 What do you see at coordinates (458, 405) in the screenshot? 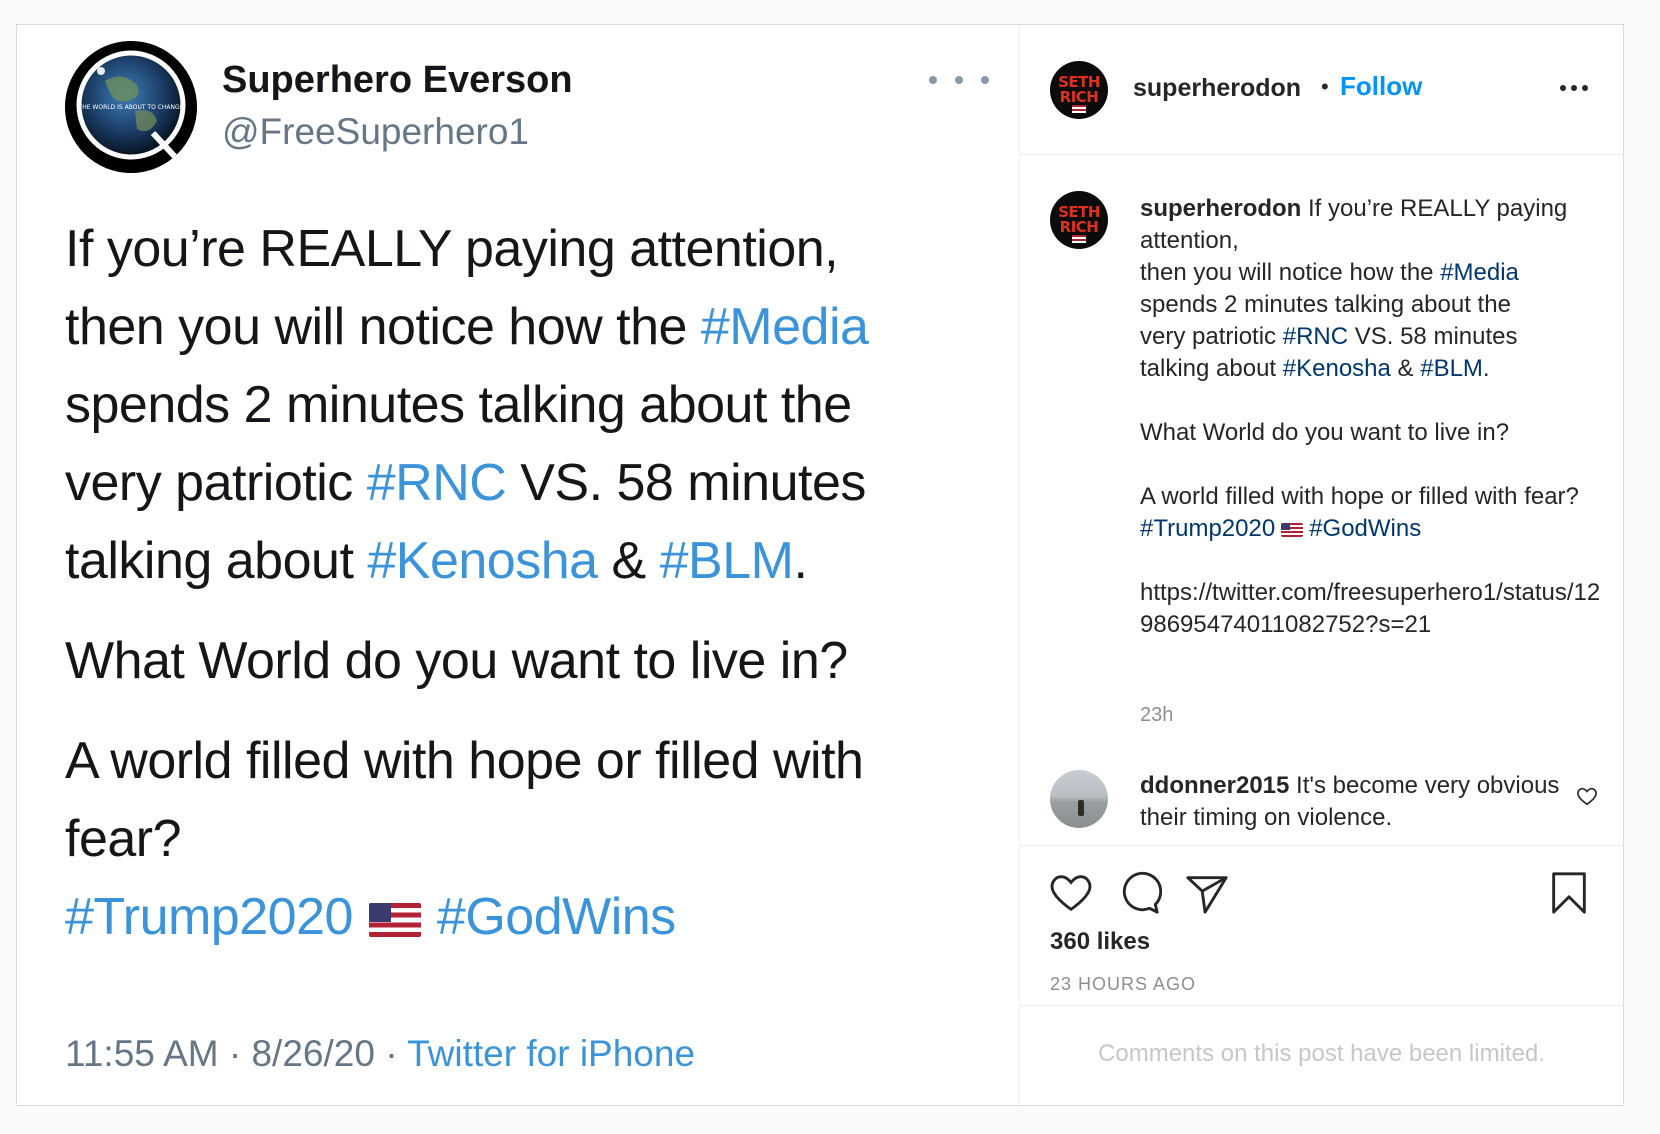
I see `tweet-line: spends 2 minutes talking about the` at bounding box center [458, 405].